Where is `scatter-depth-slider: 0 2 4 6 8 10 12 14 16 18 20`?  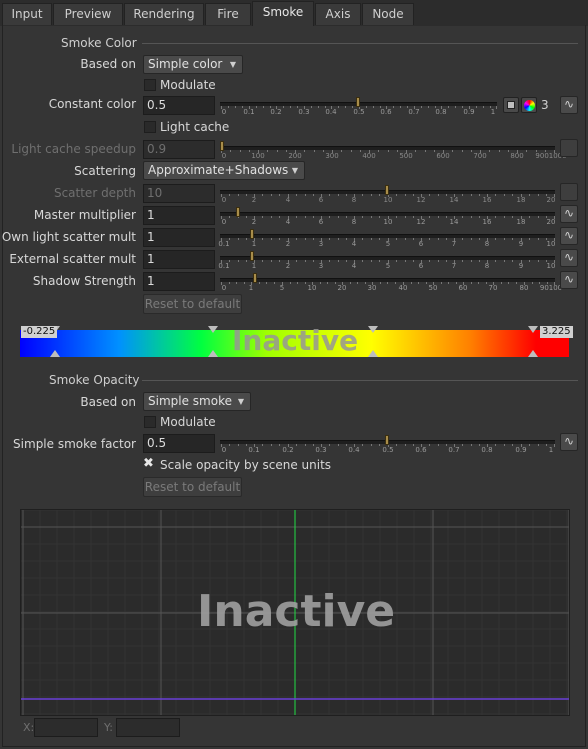
scatter-depth-slider: 0 2 4 6 8 10 12 14 16 18 20 is located at coordinates (387, 194).